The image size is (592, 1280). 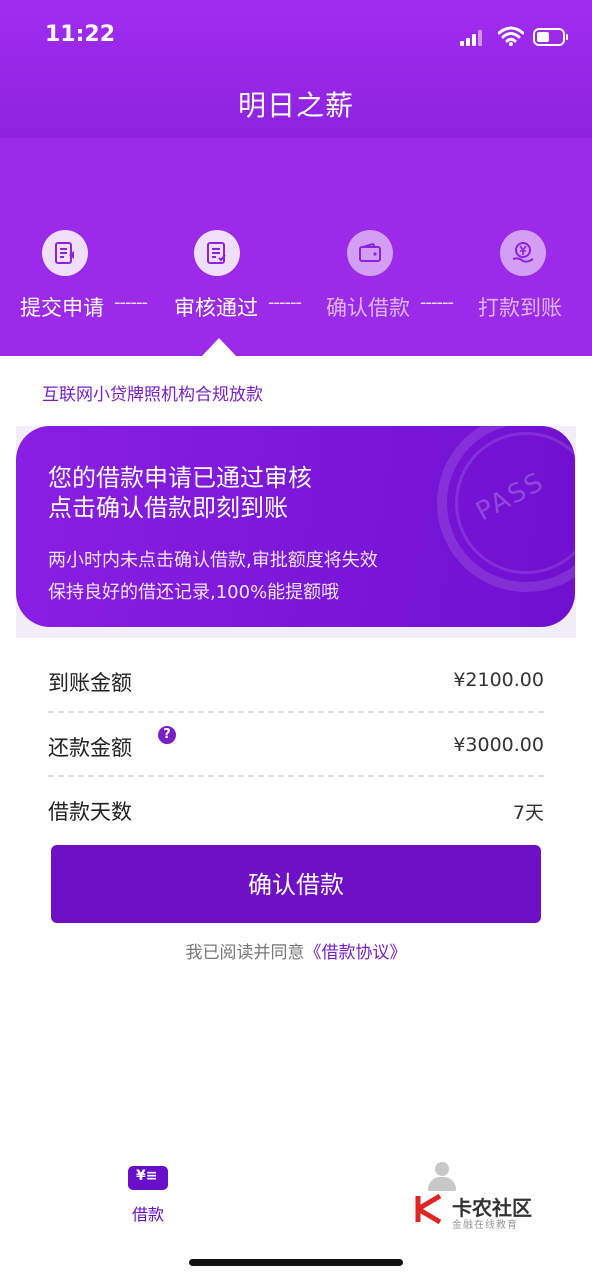 I want to click on yen-hand-icon, so click(x=523, y=253).